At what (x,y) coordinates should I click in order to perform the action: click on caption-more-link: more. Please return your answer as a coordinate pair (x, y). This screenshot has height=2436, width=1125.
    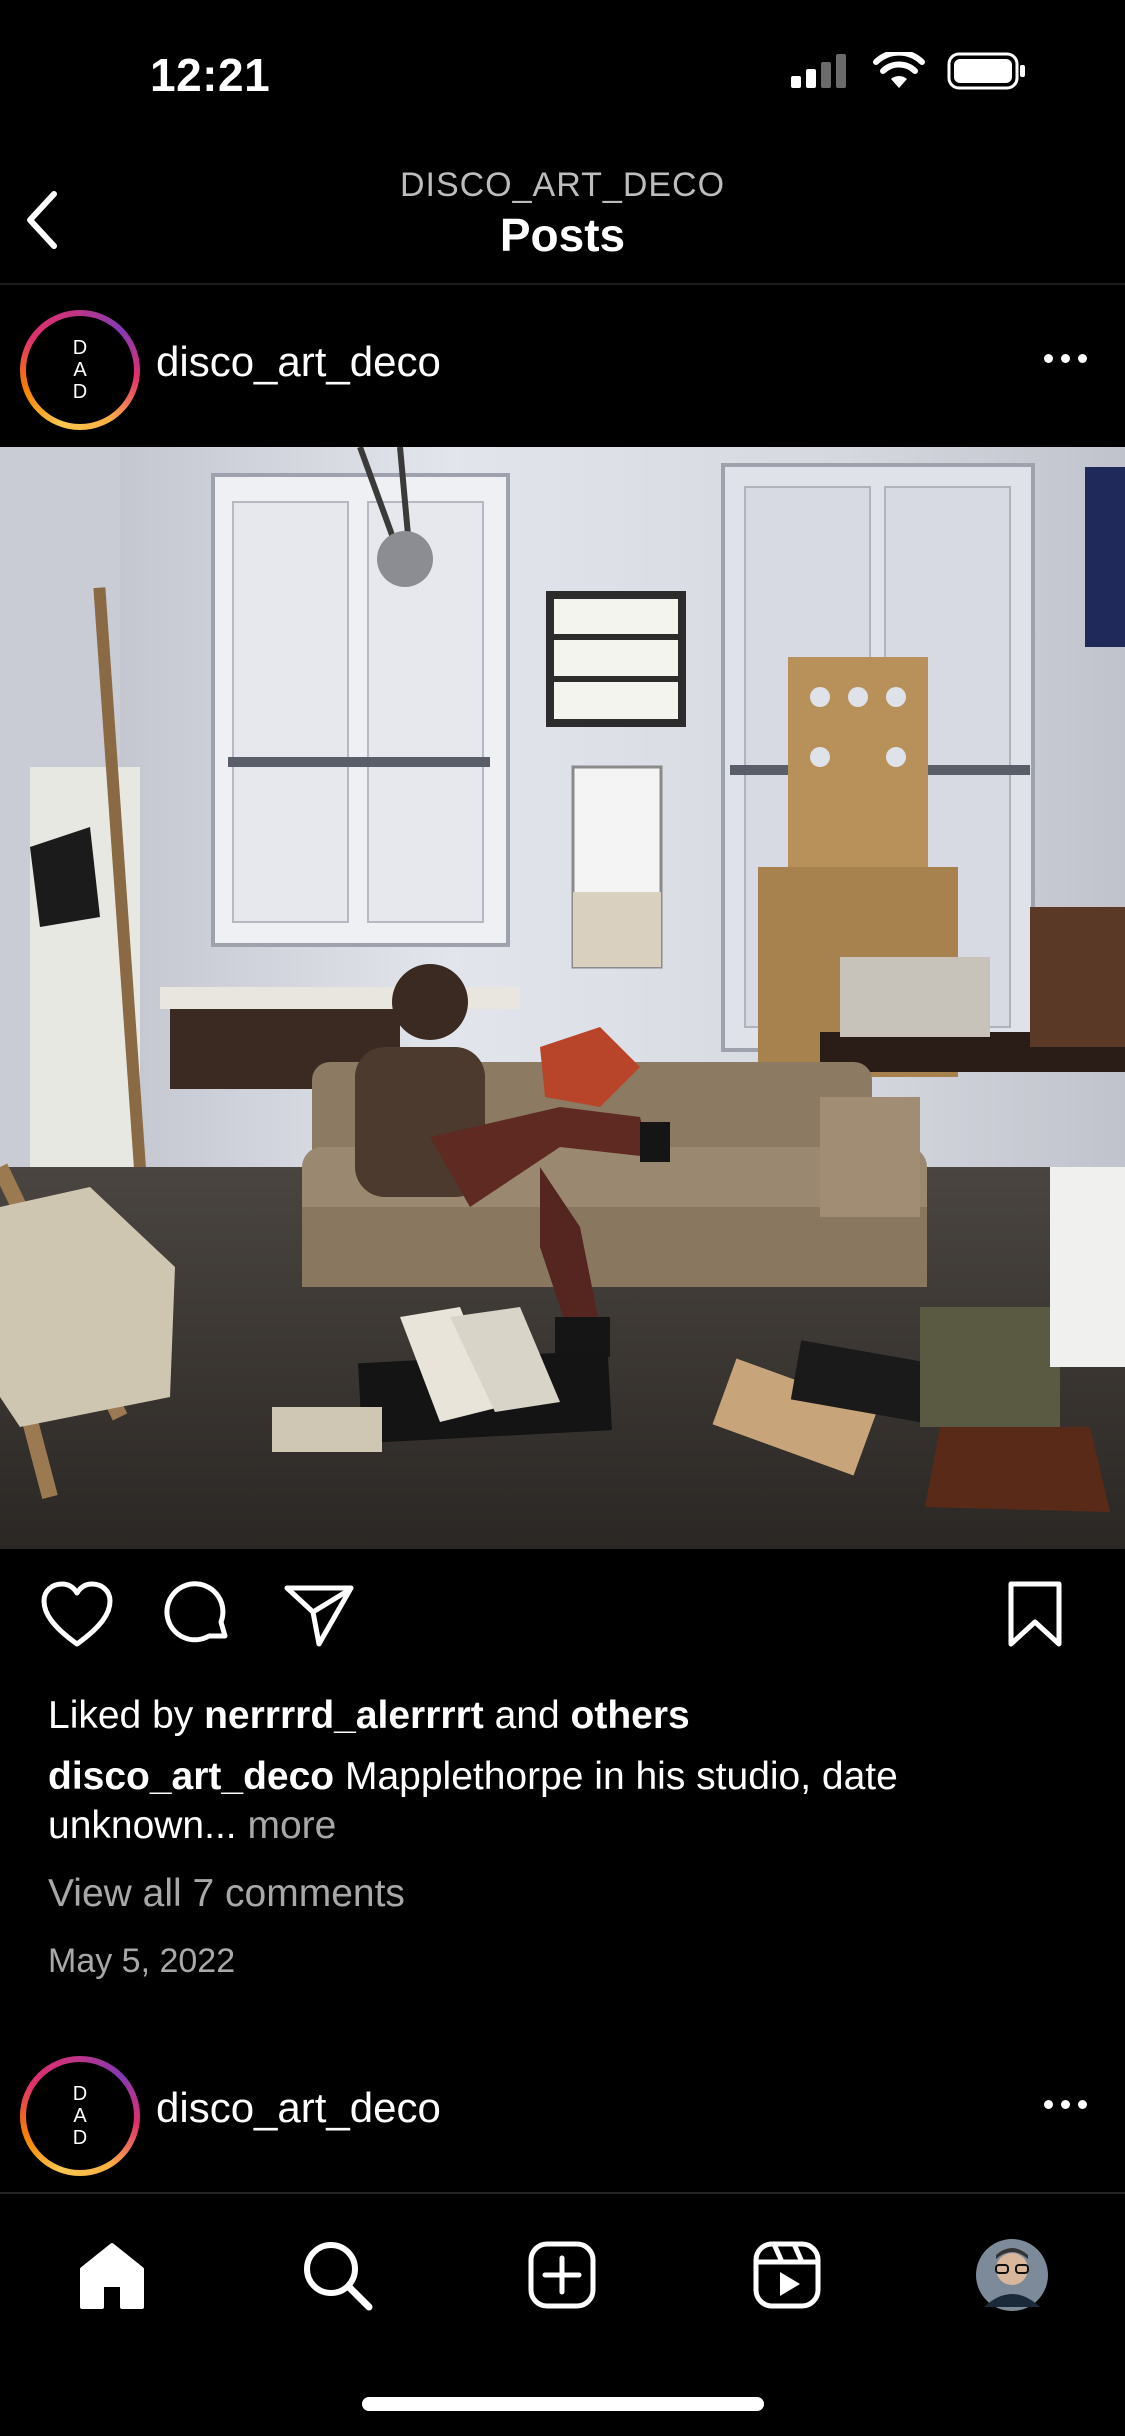
    Looking at the image, I should click on (291, 1825).